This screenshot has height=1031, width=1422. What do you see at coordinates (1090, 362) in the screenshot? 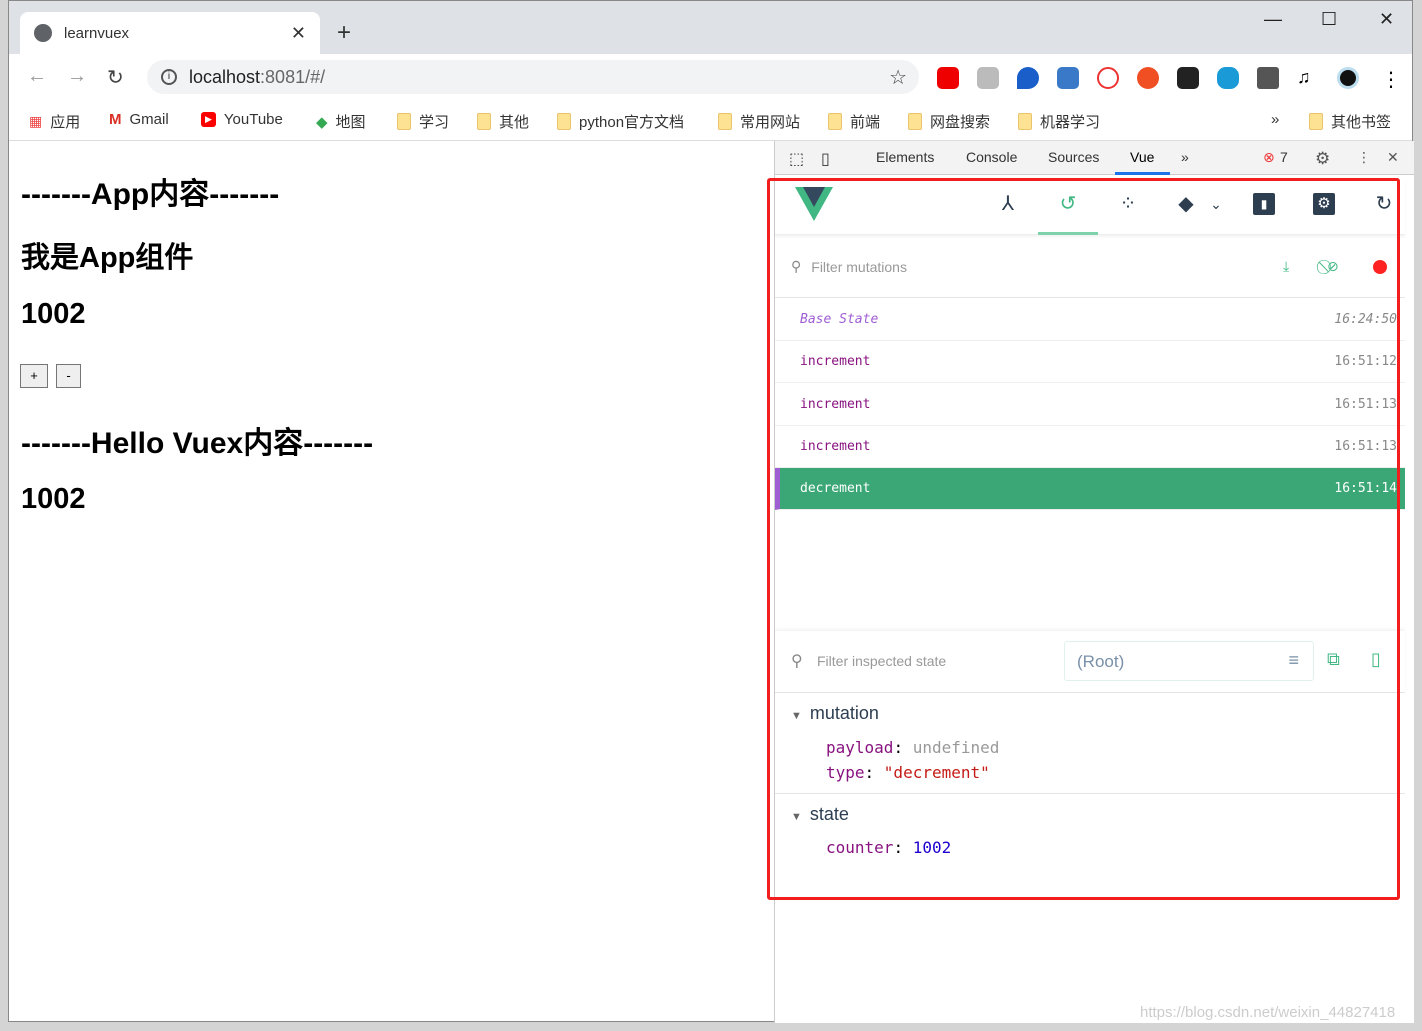
I see `mutation-row: increment 16:51:12` at bounding box center [1090, 362].